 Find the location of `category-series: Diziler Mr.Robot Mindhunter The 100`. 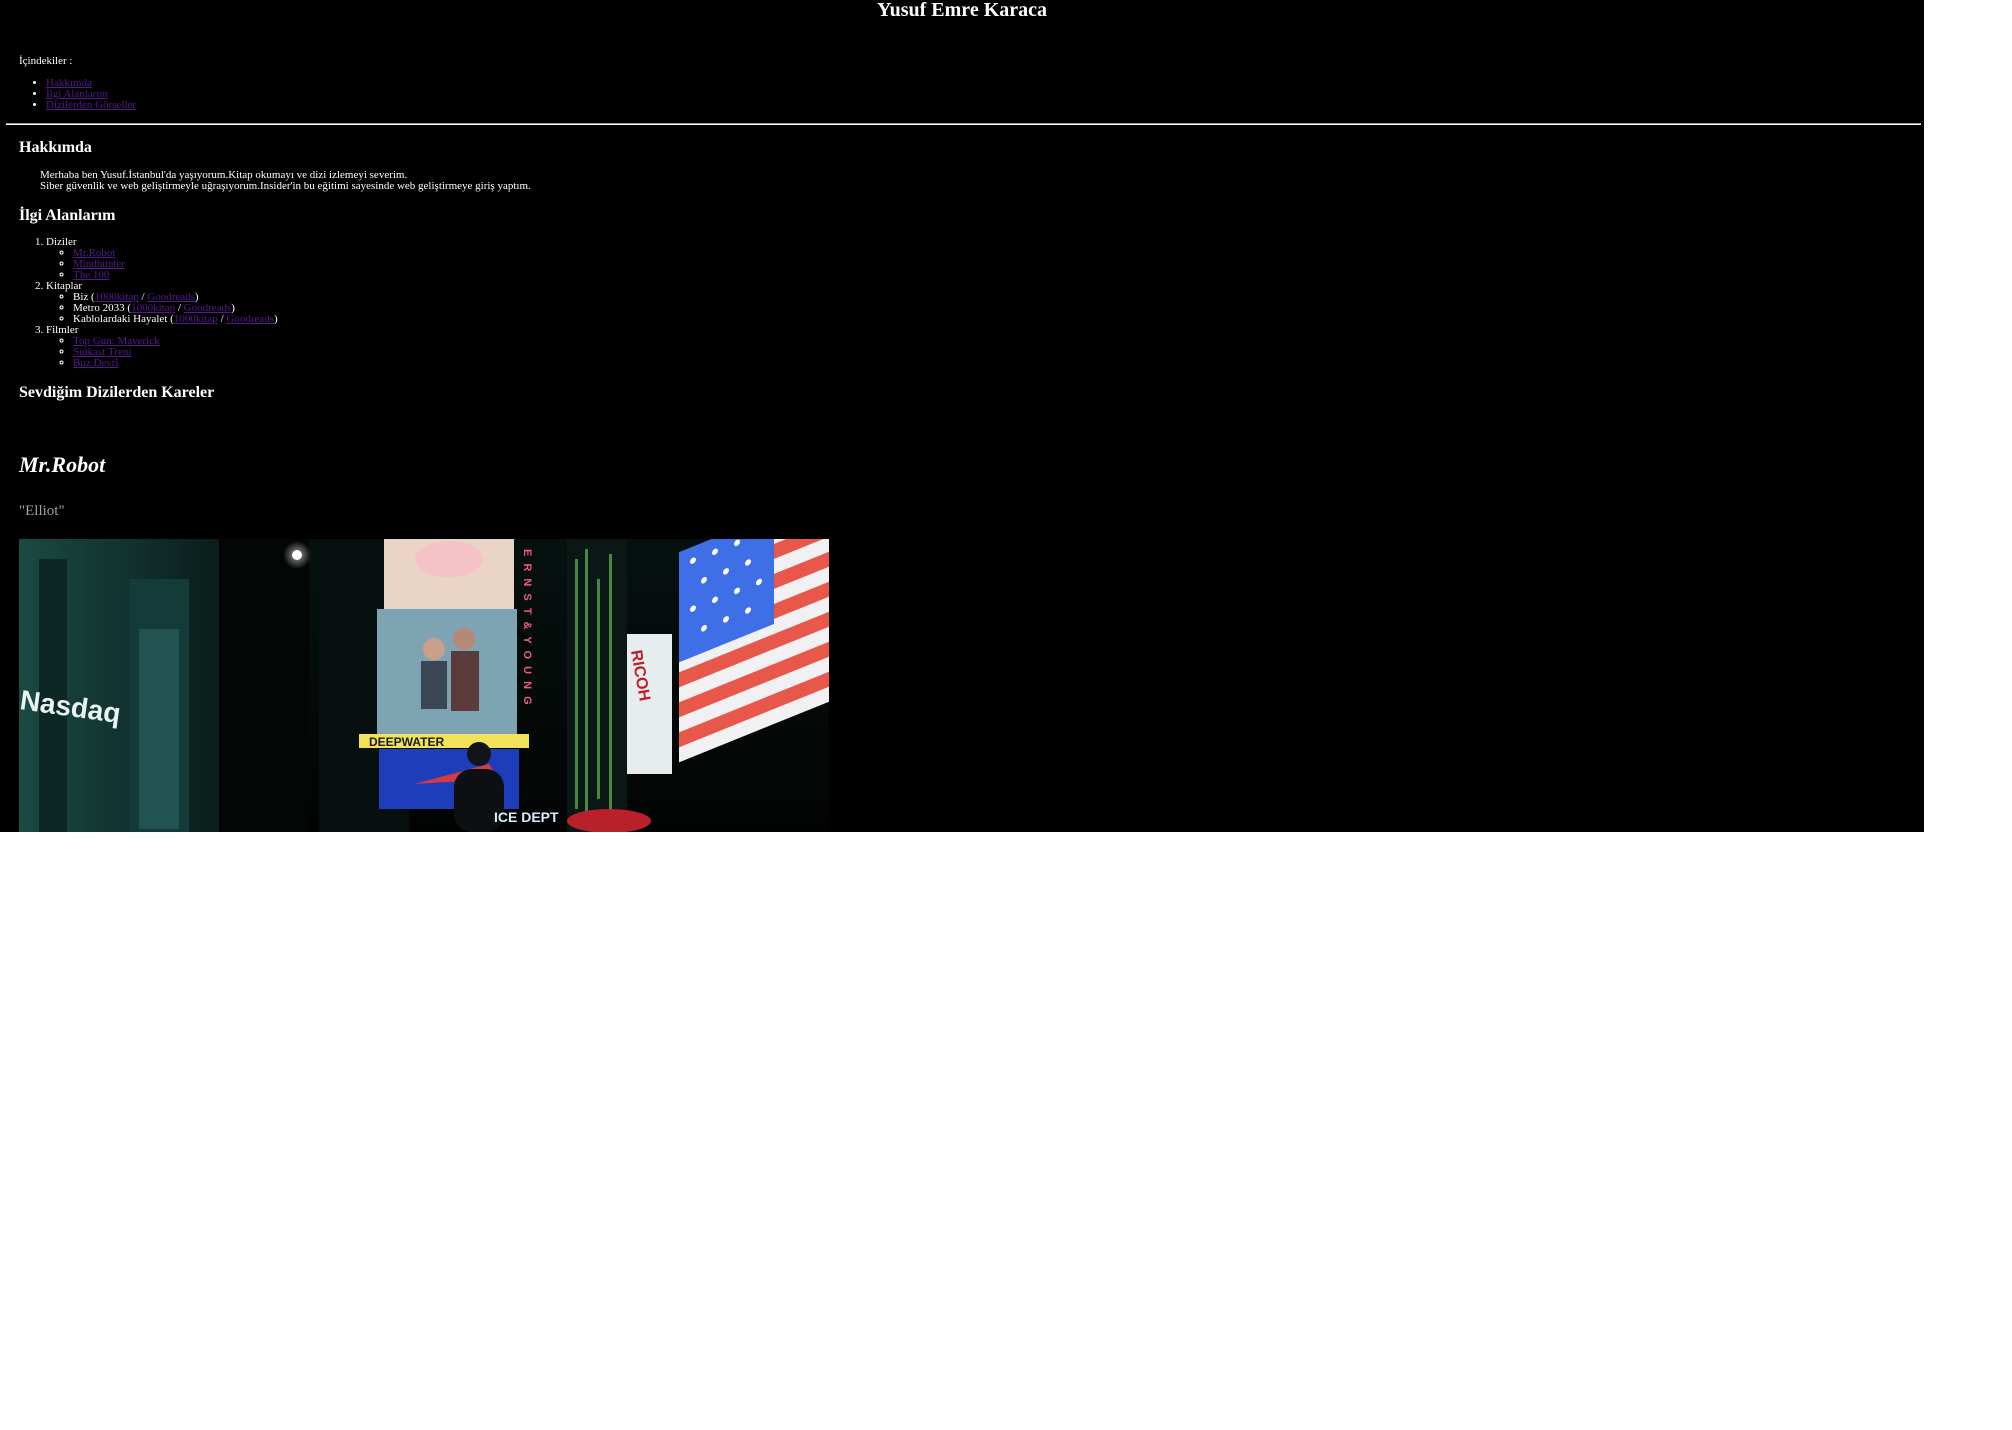

category-series: Diziler Mr.Robot Mindhunter The 100 is located at coordinates (162, 259).